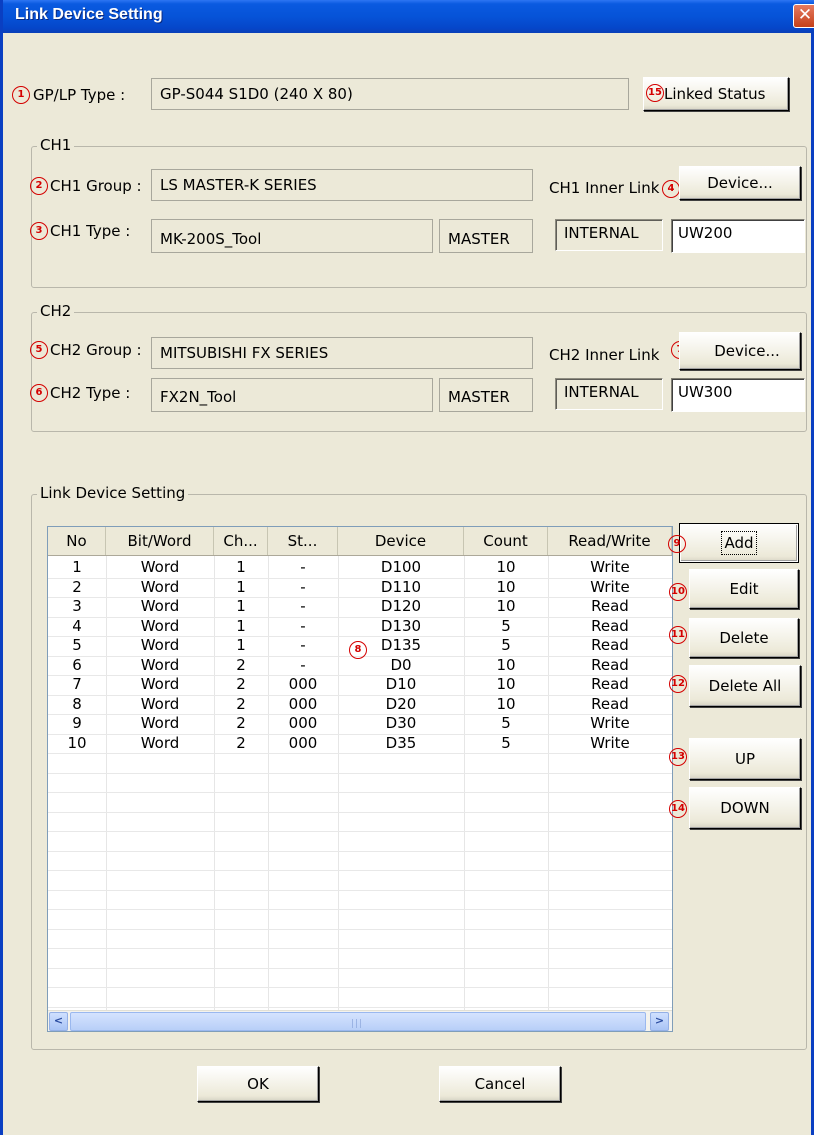 The height and width of the screenshot is (1135, 814). What do you see at coordinates (360, 723) in the screenshot?
I see `table-row: 9 Word 2 000 D30 5 Write` at bounding box center [360, 723].